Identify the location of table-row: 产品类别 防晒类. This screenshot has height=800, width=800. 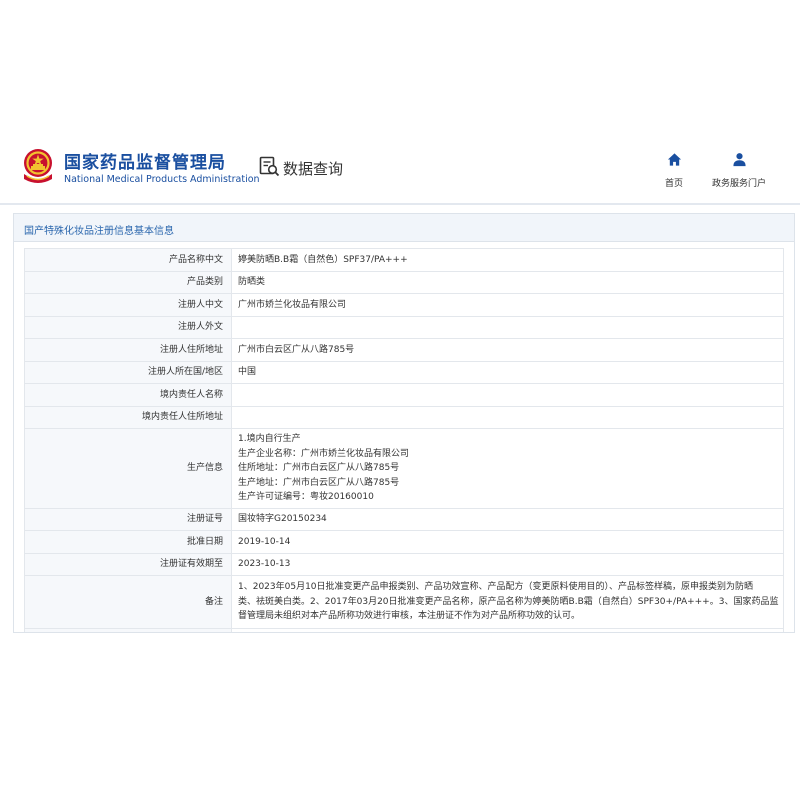
(404, 282).